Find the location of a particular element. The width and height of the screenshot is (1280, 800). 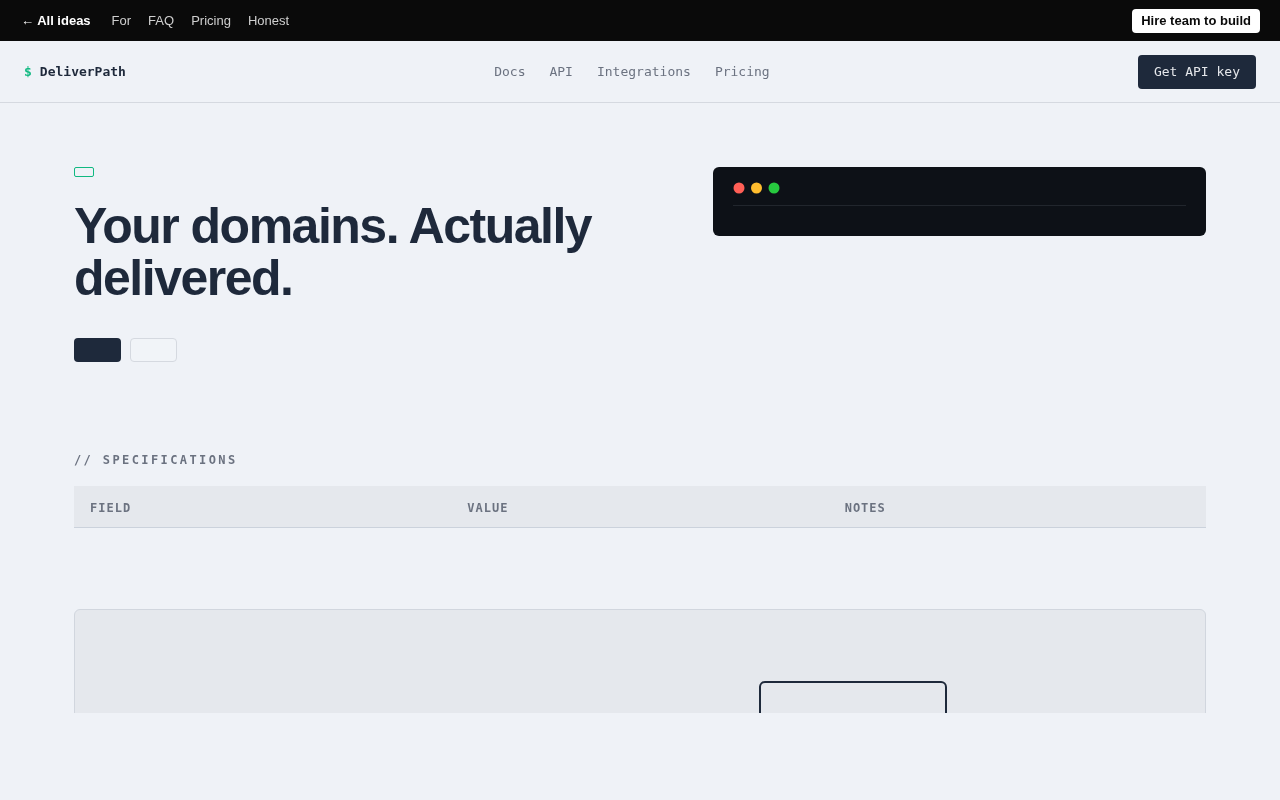

nav-link: Docs is located at coordinates (510, 71).